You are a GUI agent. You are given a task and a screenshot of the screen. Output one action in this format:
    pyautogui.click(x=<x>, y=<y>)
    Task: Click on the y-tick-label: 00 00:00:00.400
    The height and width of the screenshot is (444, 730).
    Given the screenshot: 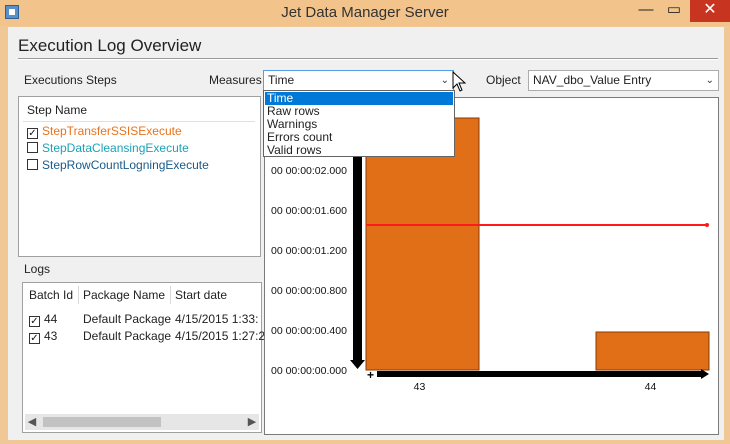 What is the action you would take?
    pyautogui.click(x=309, y=331)
    